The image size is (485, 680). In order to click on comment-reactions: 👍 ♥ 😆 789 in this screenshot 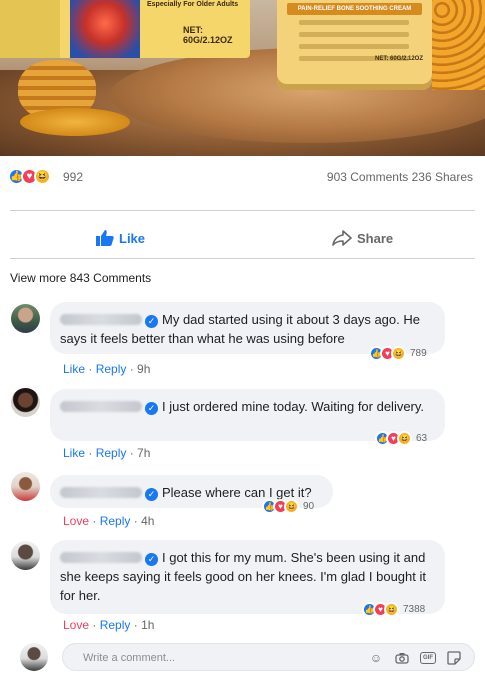, I will do `click(398, 353)`.